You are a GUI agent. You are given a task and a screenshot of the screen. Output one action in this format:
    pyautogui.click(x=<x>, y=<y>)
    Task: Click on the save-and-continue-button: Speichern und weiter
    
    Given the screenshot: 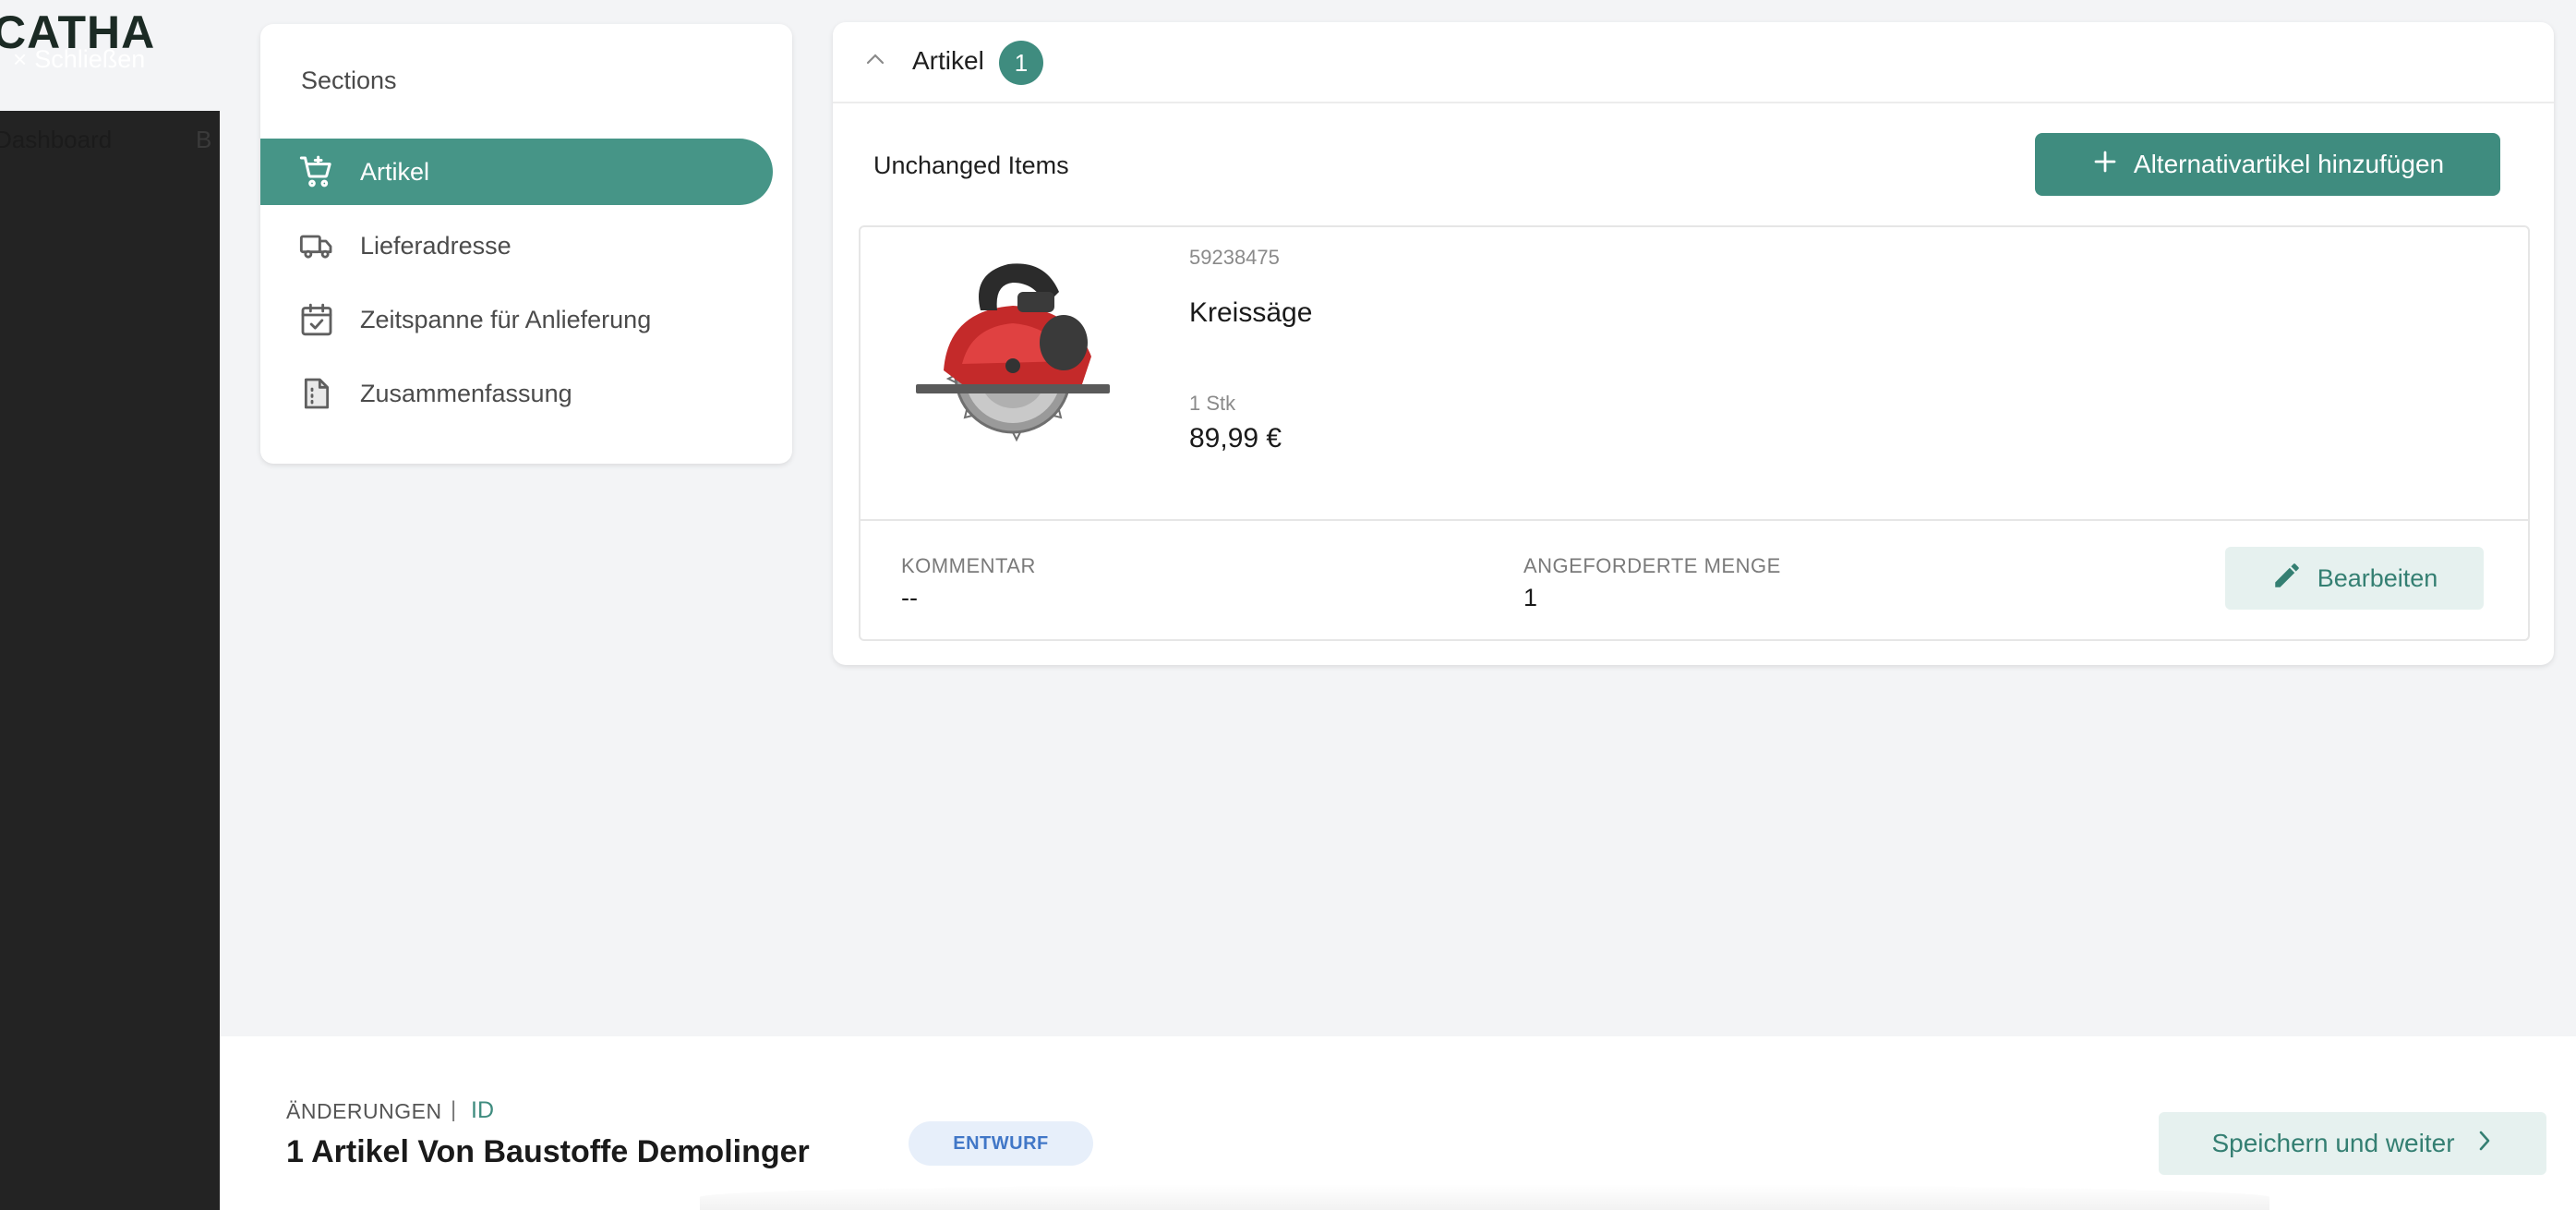 What is the action you would take?
    pyautogui.click(x=2352, y=1143)
    